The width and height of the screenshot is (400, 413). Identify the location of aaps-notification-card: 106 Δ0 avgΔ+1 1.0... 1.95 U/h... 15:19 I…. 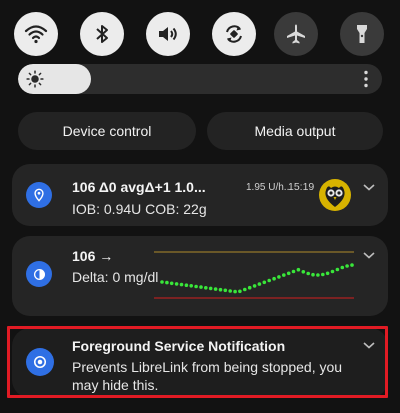
(200, 195).